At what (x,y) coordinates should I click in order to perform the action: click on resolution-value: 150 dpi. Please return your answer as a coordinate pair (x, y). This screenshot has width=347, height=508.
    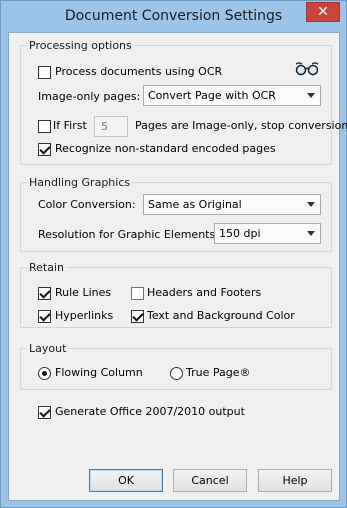
    Looking at the image, I should click on (240, 233).